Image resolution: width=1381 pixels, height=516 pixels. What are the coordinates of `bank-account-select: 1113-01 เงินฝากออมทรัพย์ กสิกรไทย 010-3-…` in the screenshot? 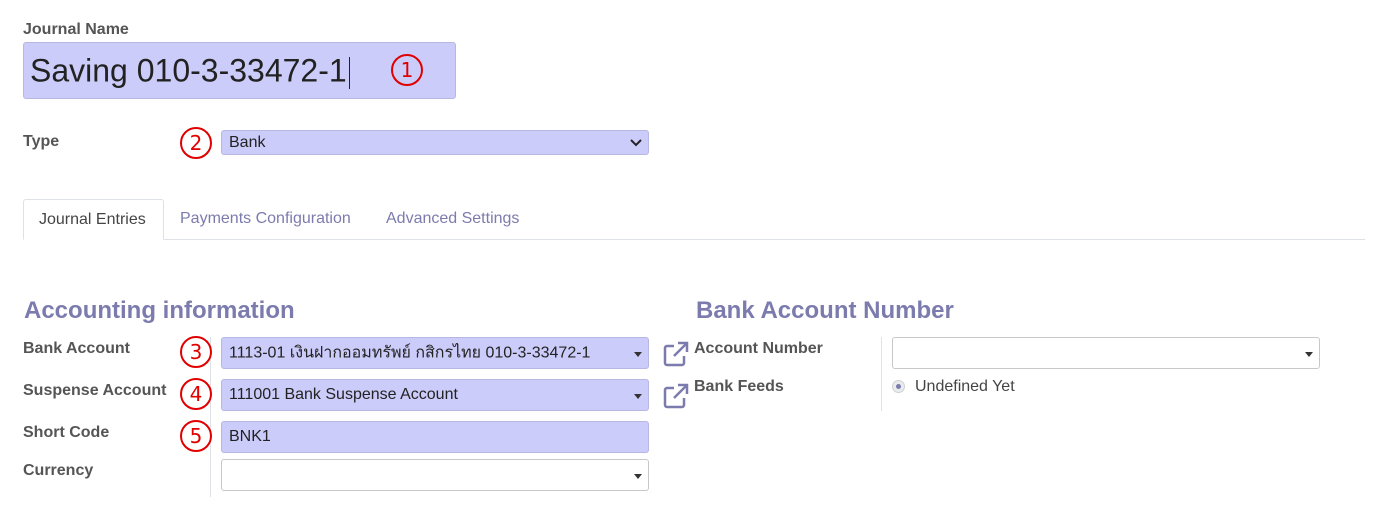 It's located at (435, 353).